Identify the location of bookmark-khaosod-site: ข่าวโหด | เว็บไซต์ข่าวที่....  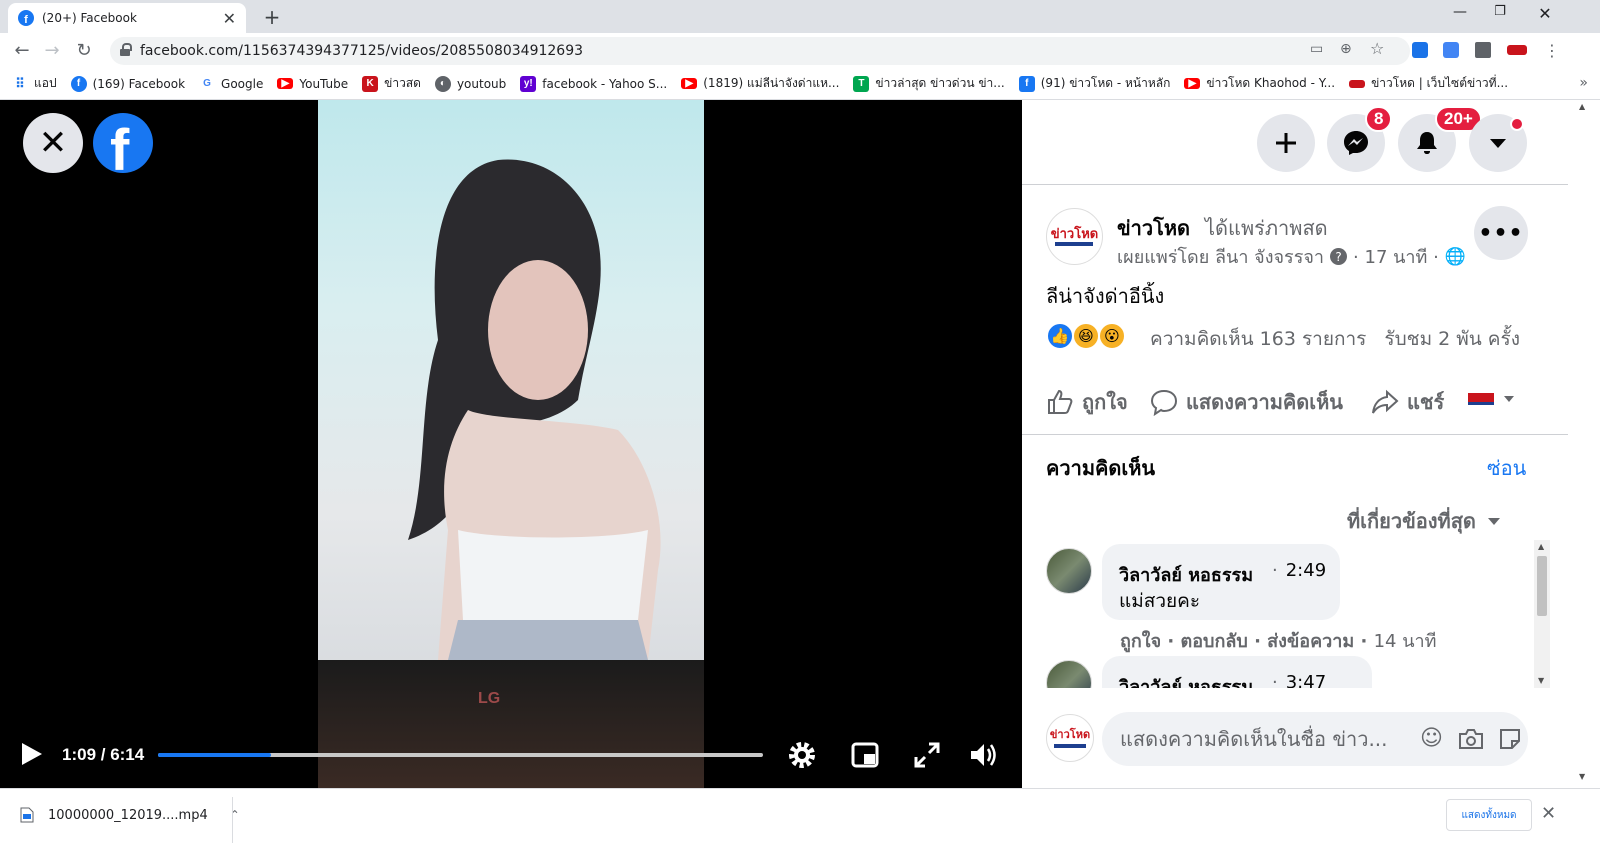
(1428, 83).